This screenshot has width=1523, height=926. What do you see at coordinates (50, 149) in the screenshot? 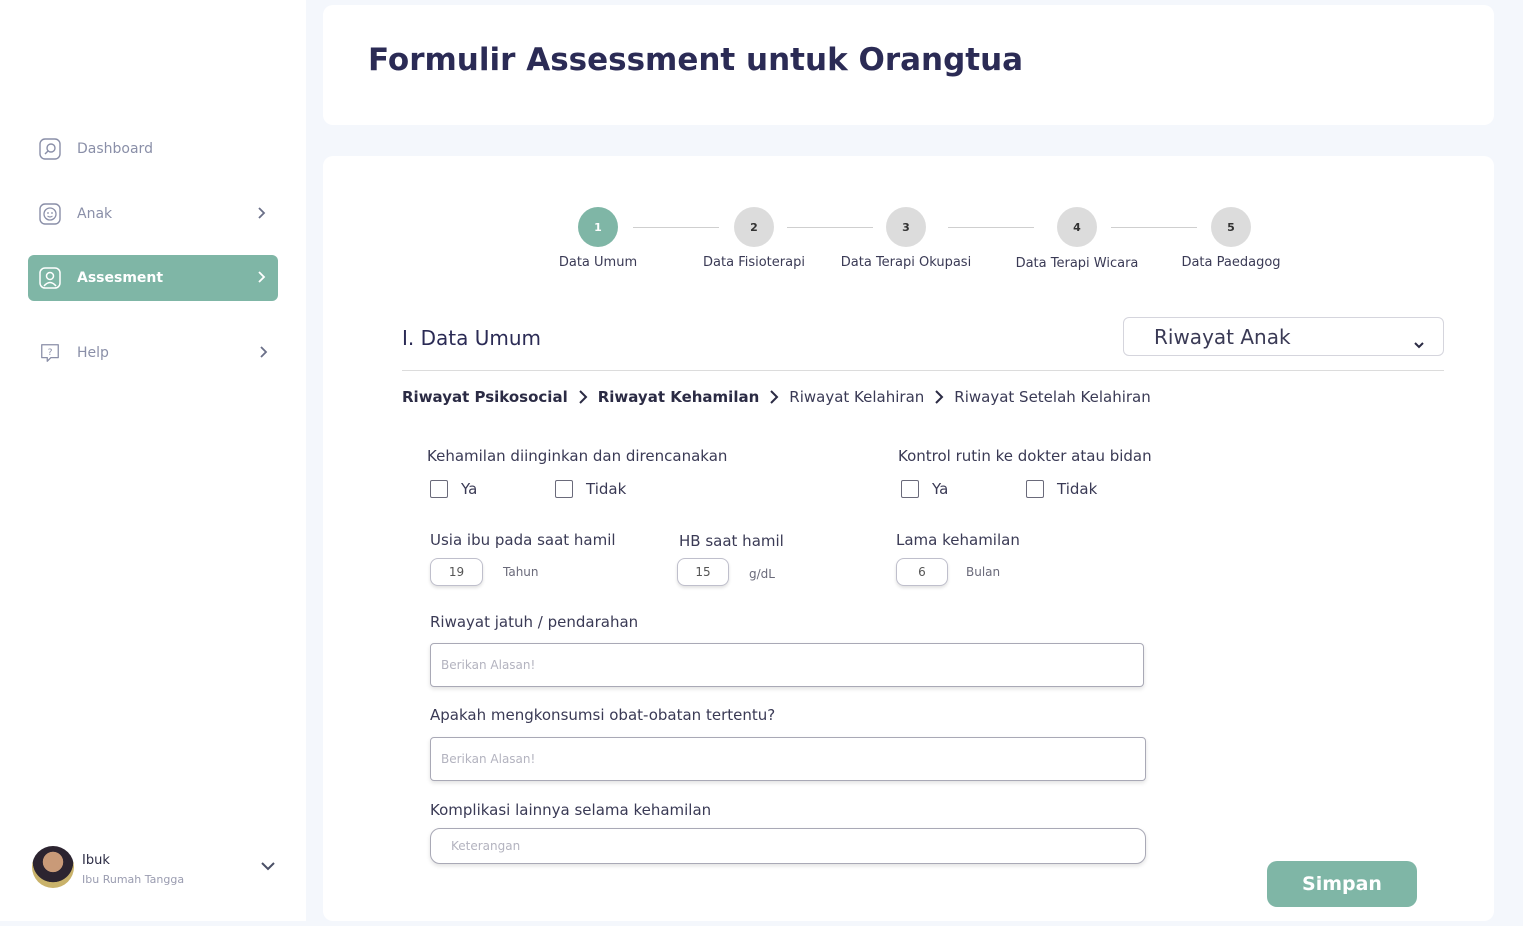
I see `dashboard-icon` at bounding box center [50, 149].